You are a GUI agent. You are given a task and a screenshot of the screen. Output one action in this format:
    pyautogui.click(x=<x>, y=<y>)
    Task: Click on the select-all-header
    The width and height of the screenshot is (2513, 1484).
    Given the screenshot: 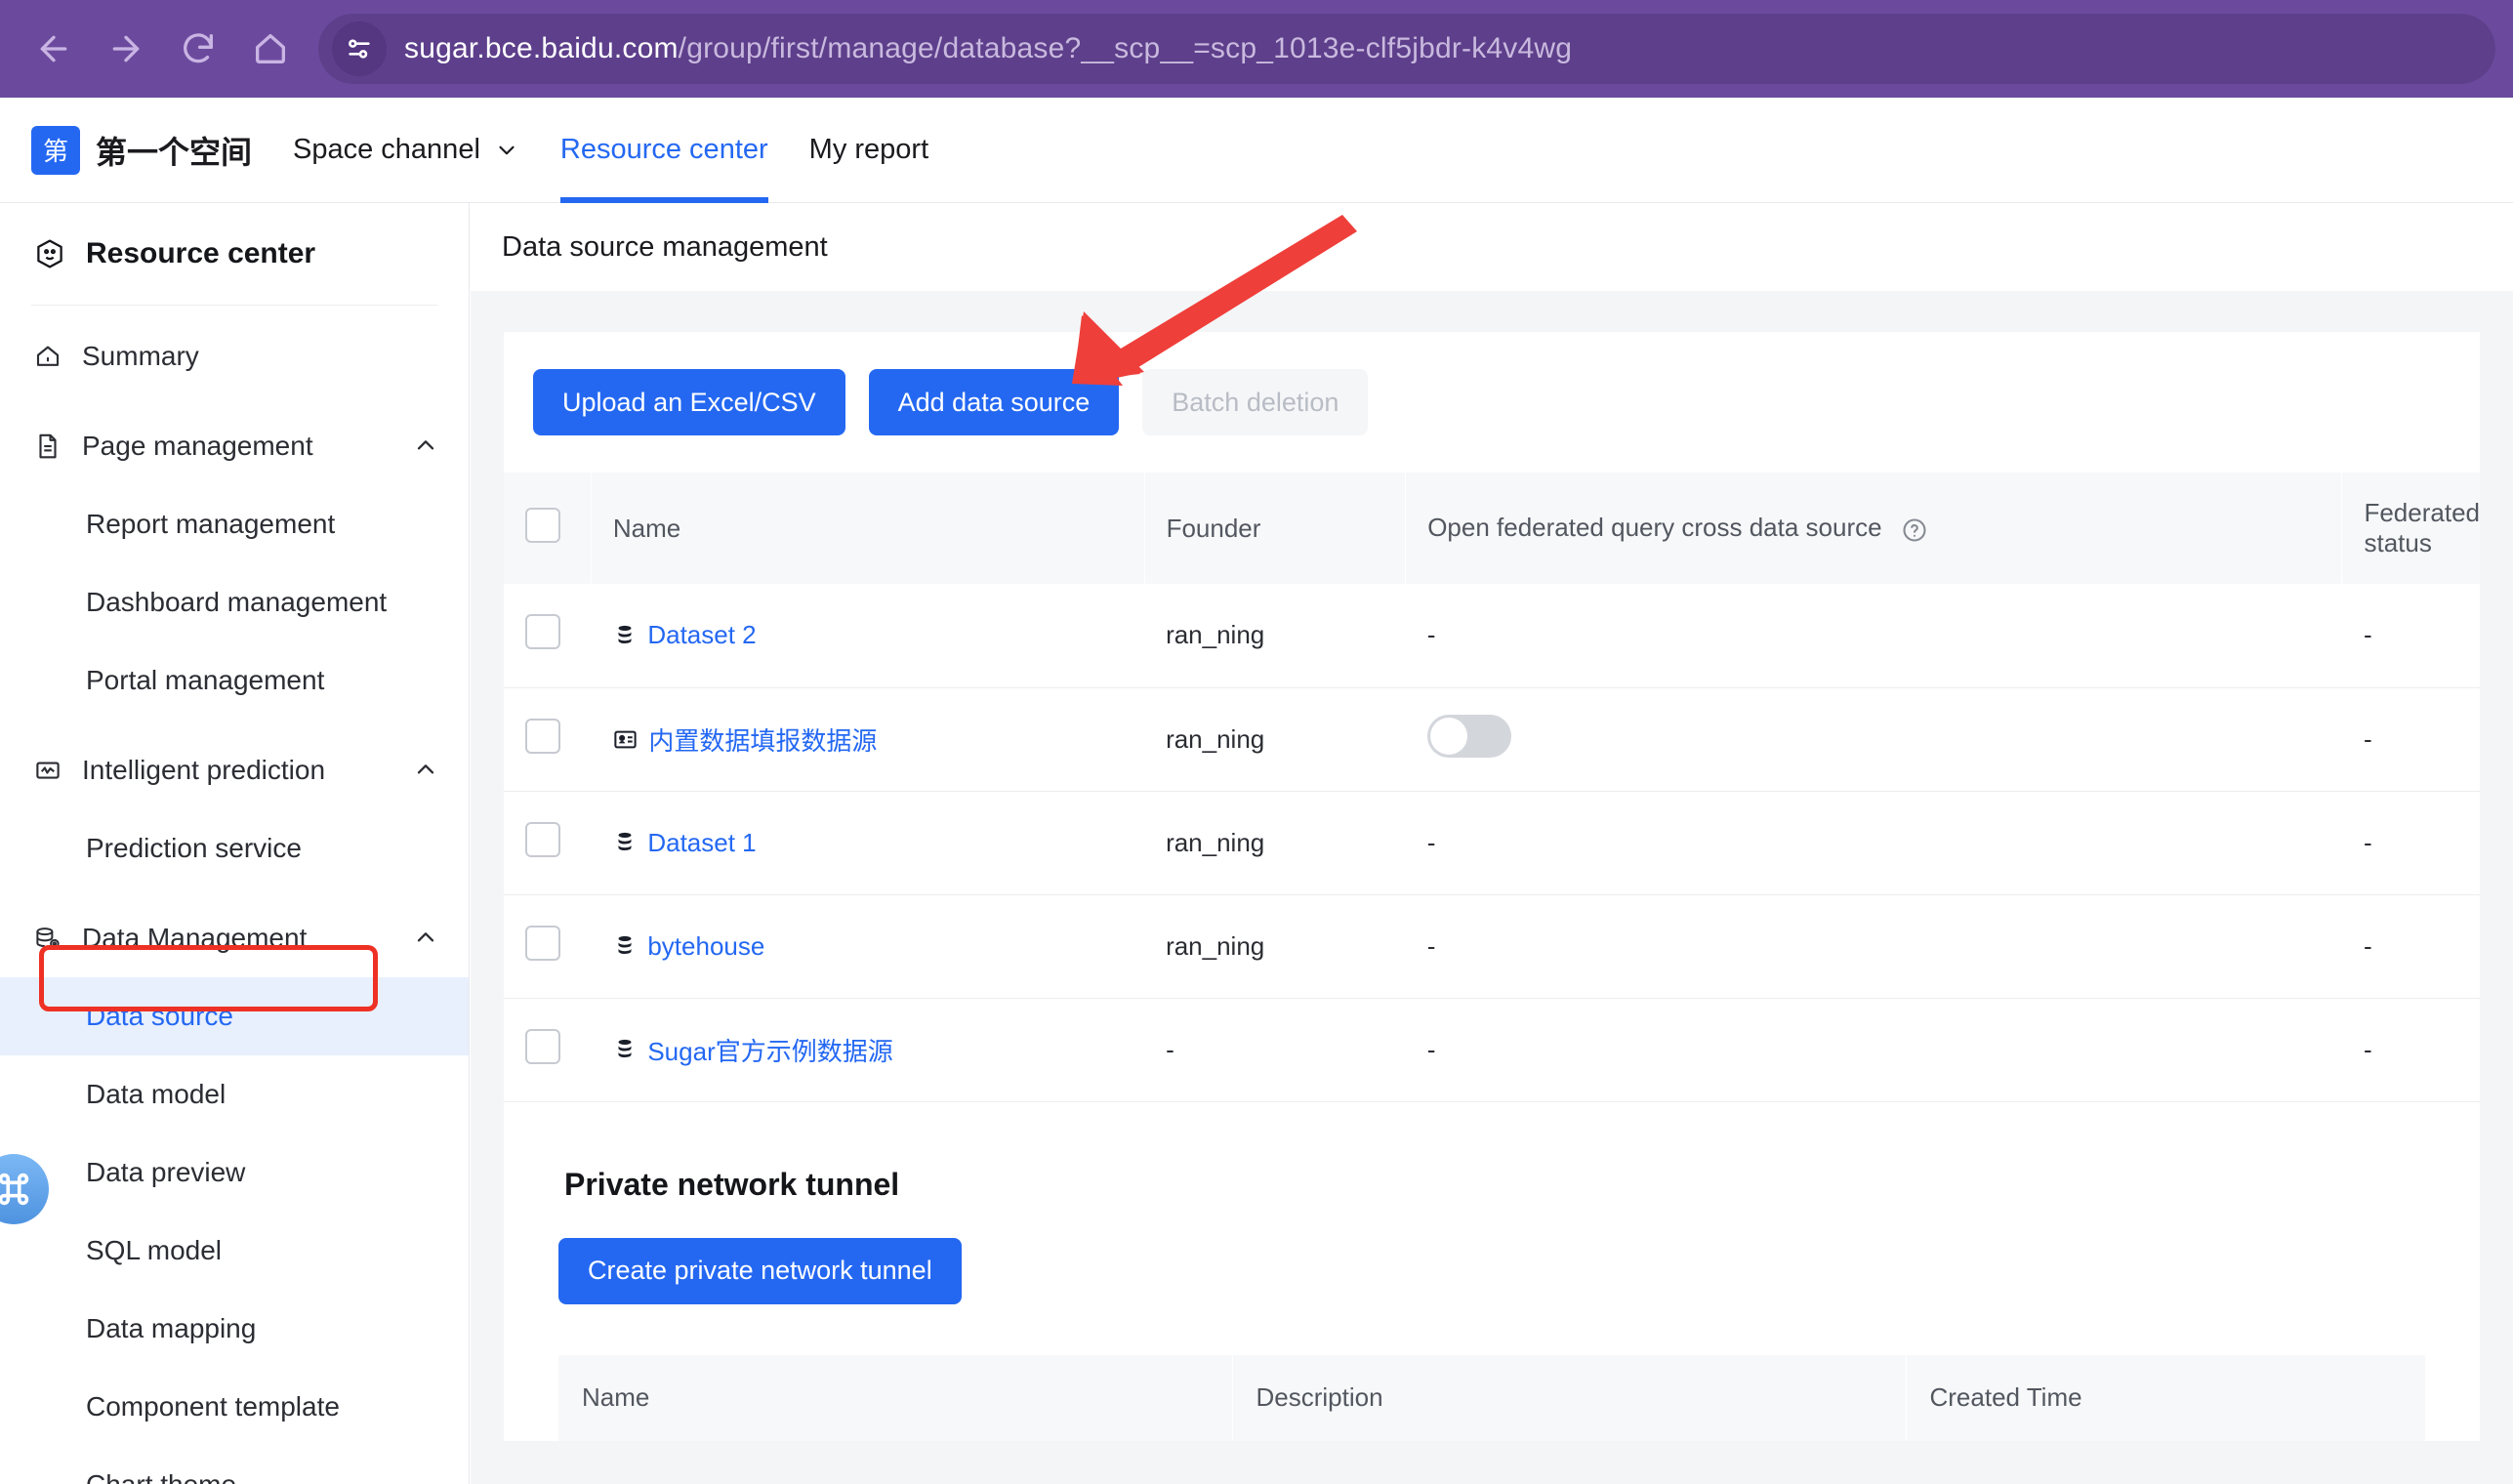 What is the action you would take?
    pyautogui.click(x=548, y=528)
    